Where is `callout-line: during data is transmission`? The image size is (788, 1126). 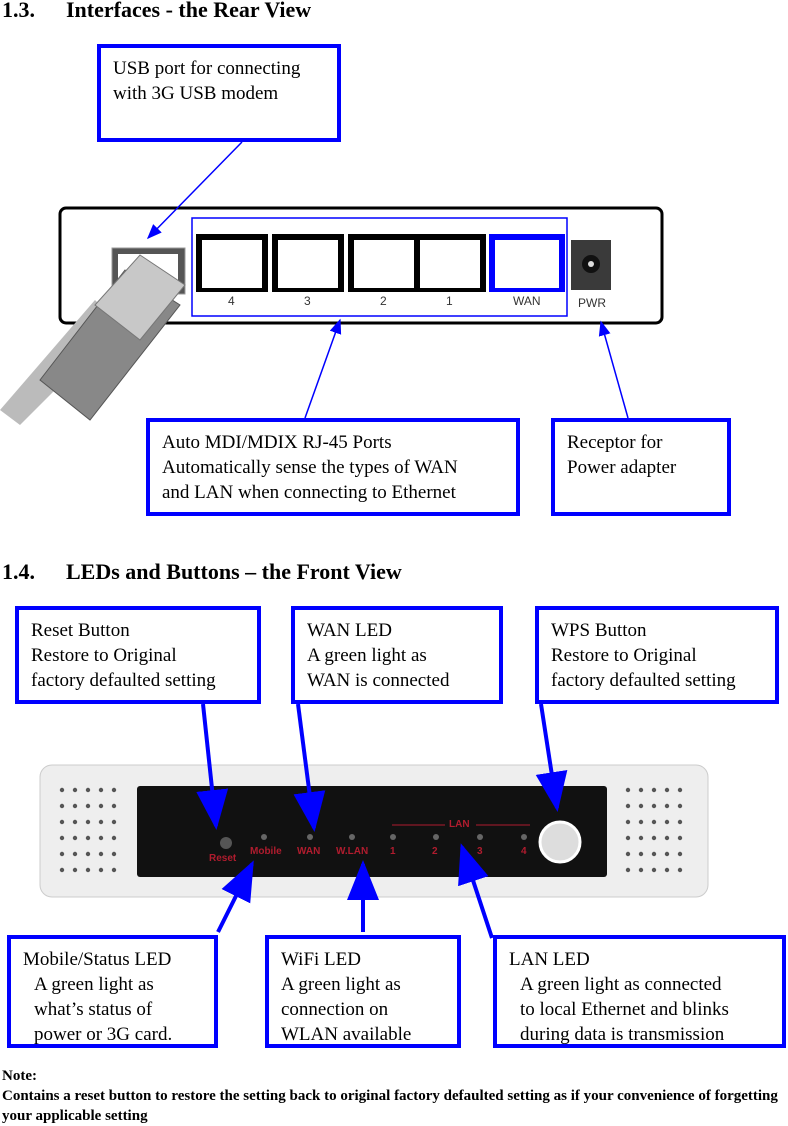 callout-line: during data is transmission is located at coordinates (622, 1034).